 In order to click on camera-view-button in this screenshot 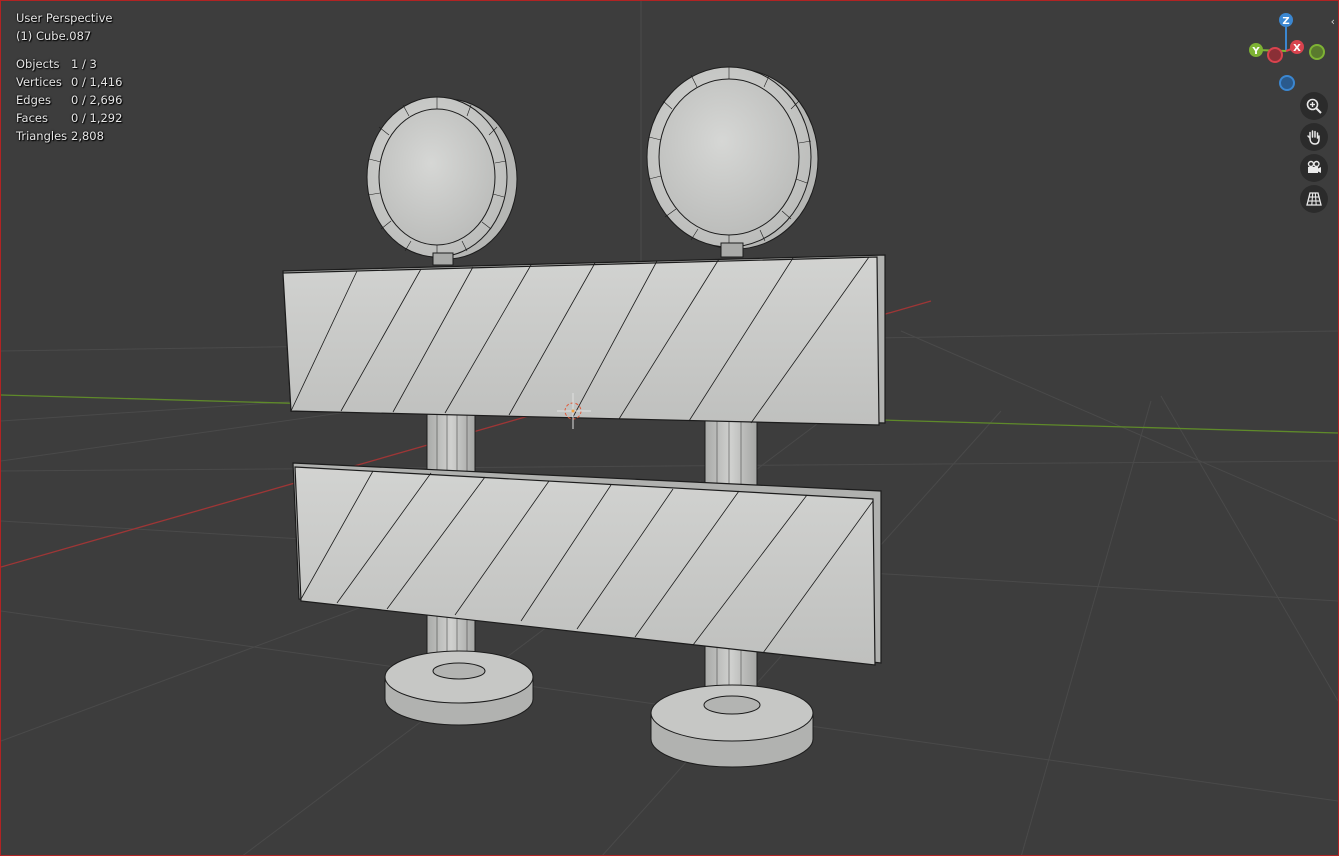, I will do `click(1314, 168)`.